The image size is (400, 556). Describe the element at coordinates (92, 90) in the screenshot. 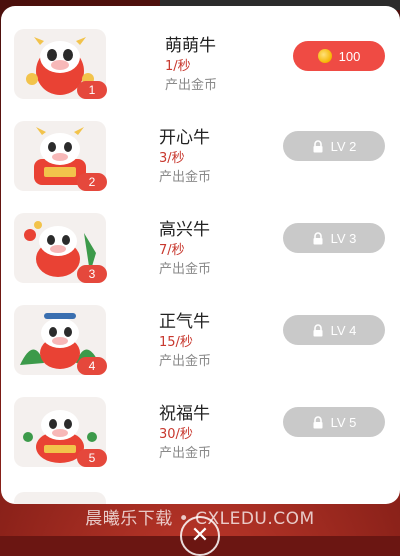

I see `level-badge: 1` at that location.